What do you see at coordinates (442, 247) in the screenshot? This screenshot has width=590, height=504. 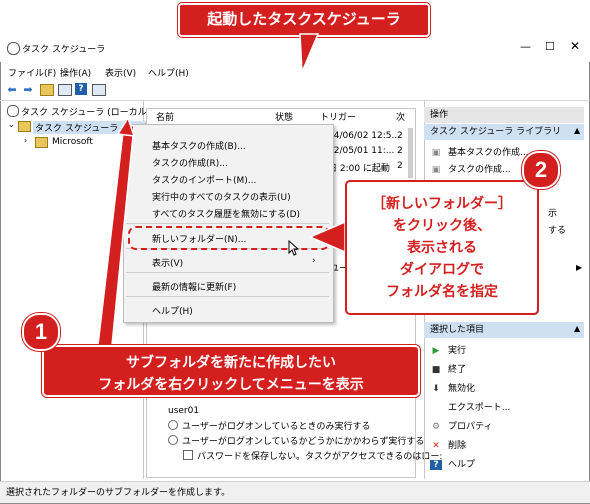 I see `callout-step2: ［新しいフォルダー］ をクリック後、 表示される ダイアログで フォルダ名を指定` at bounding box center [442, 247].